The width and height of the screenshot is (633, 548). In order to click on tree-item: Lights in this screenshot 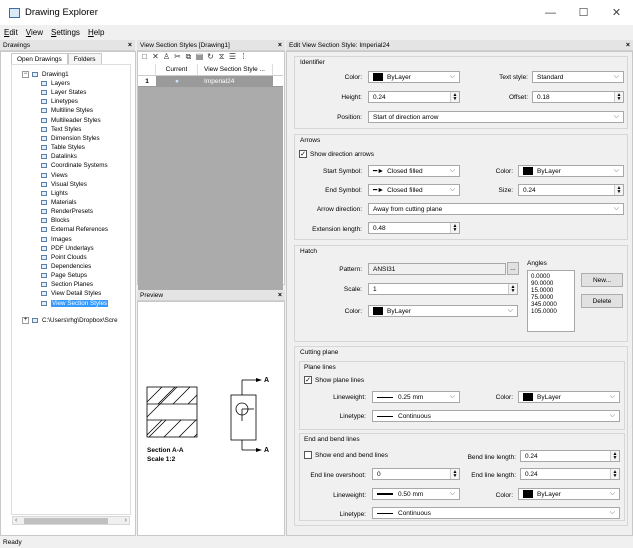, I will do `click(54, 193)`.